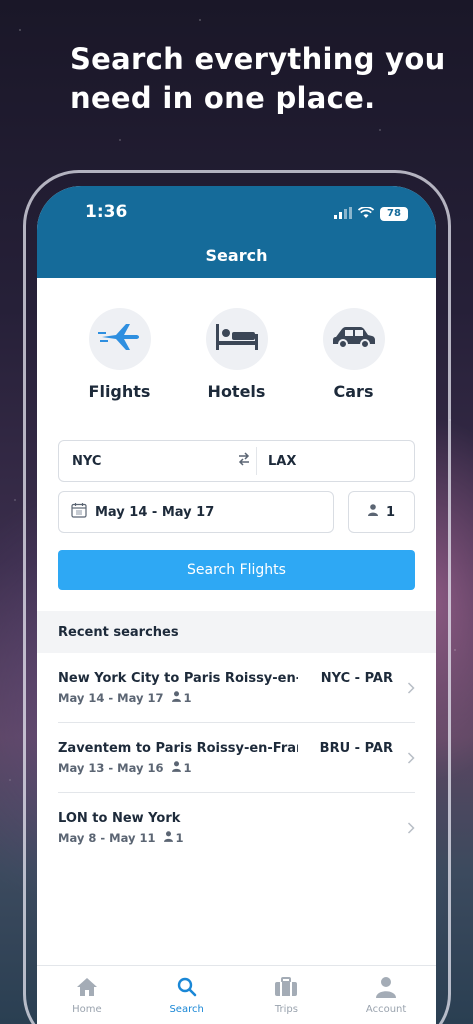  Describe the element at coordinates (356, 678) in the screenshot. I see `recent-search-code: NYC - PAR` at that location.